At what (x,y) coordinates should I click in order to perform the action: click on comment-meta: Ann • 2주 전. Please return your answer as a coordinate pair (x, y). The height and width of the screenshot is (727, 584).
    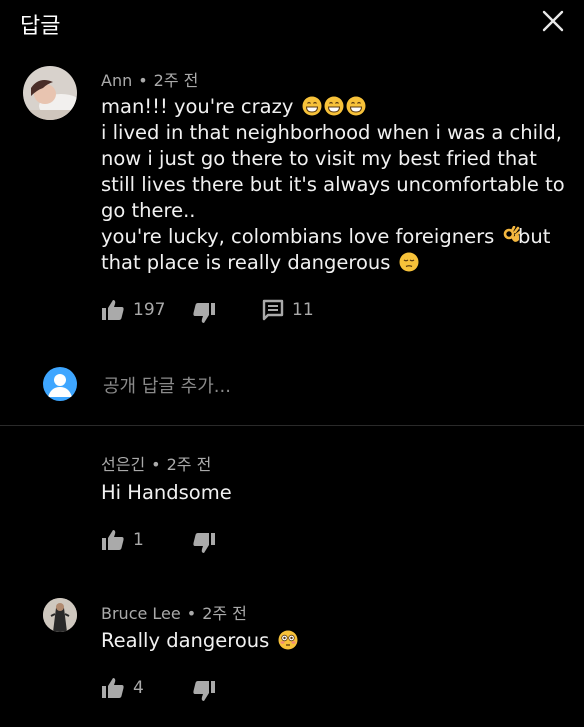
    Looking at the image, I should click on (150, 80).